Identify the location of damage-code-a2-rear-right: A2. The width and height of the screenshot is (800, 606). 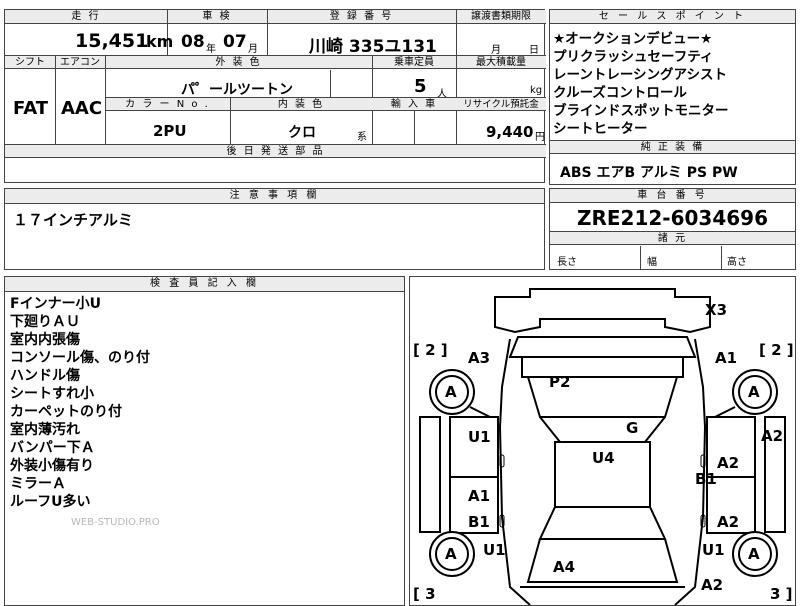
(728, 522).